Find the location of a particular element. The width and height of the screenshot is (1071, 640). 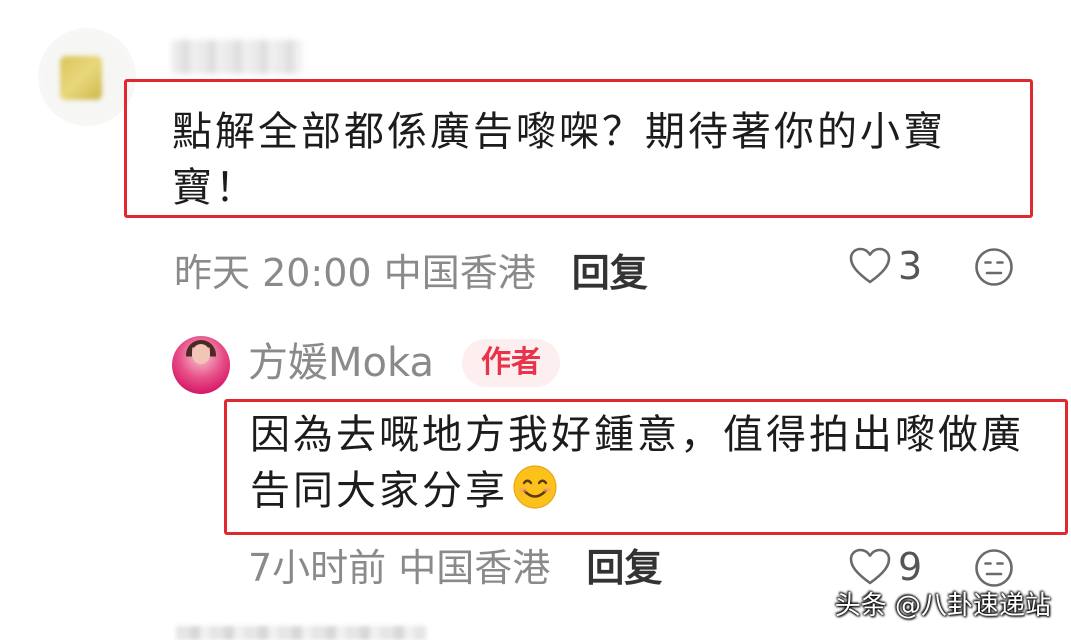

avatar-blur-content is located at coordinates (81, 78).